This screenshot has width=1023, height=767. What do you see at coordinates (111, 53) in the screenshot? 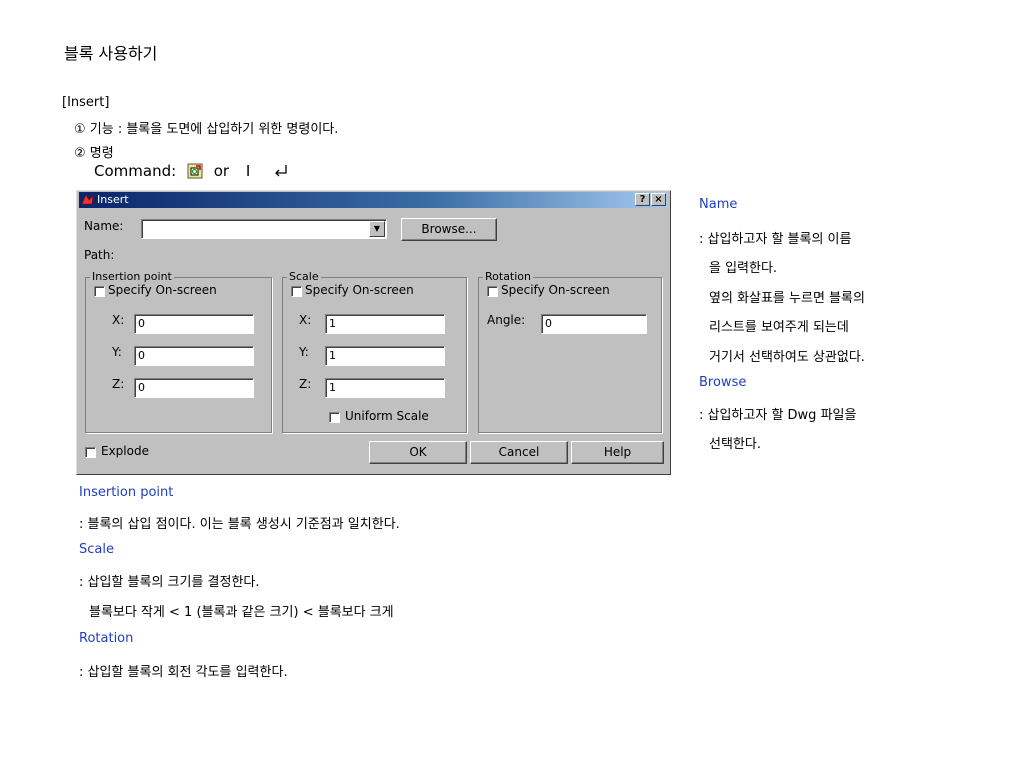
I see `page-title: 블록 사용하기` at bounding box center [111, 53].